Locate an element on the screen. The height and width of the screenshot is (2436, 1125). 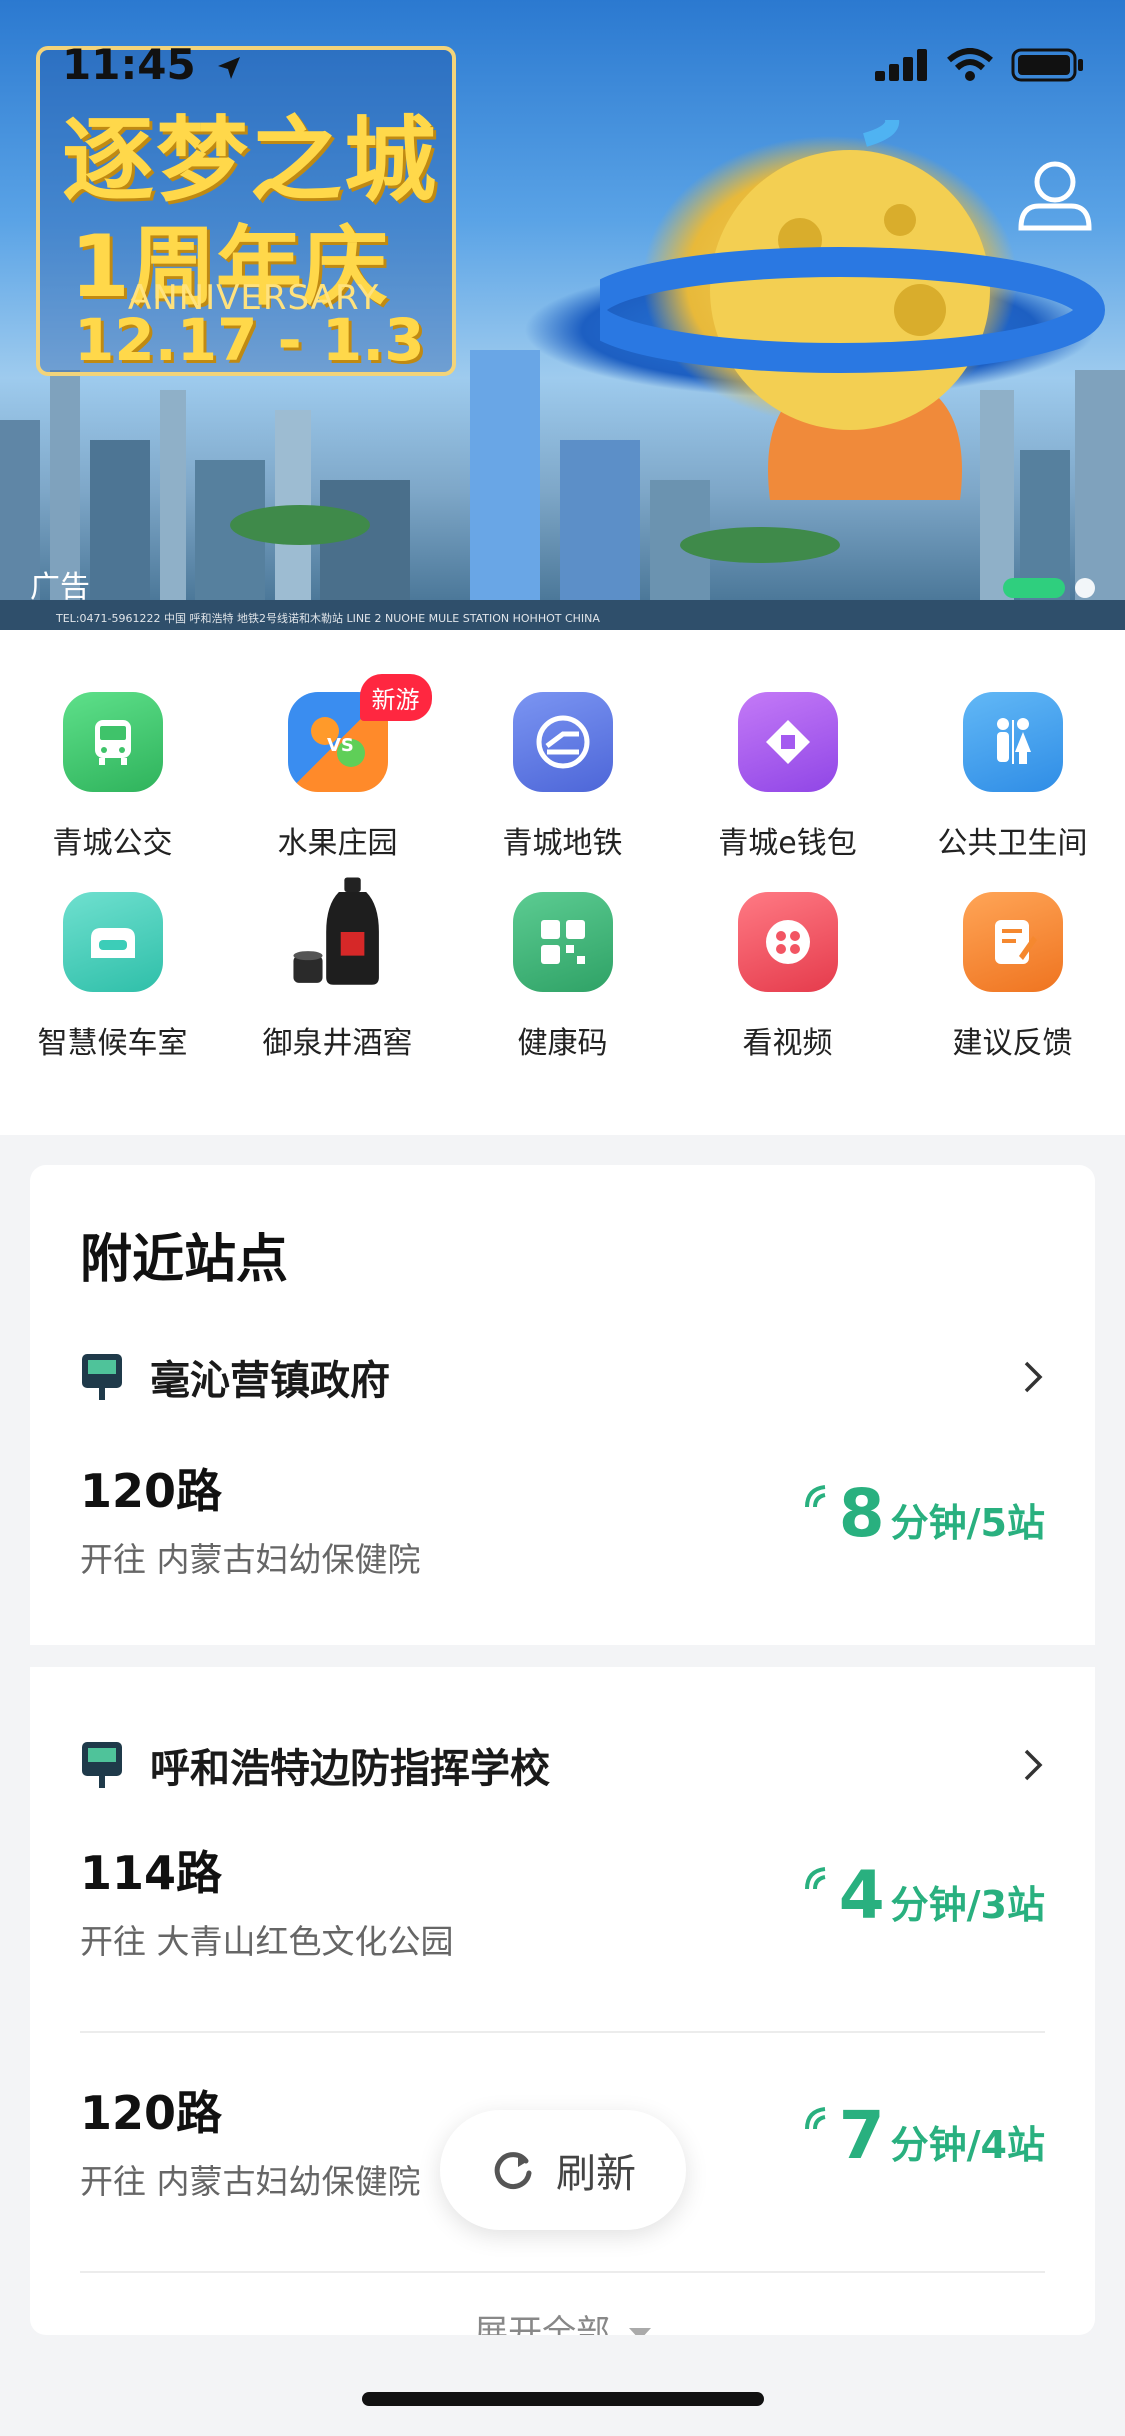
station-name: 呼和浩特边防指挥学校 is located at coordinates (350, 1769).